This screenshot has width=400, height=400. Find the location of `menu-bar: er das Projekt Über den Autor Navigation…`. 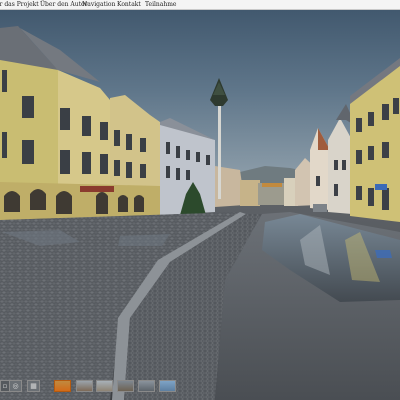

menu-bar: er das Projekt Über den Autor Navigation… is located at coordinates (200, 5).